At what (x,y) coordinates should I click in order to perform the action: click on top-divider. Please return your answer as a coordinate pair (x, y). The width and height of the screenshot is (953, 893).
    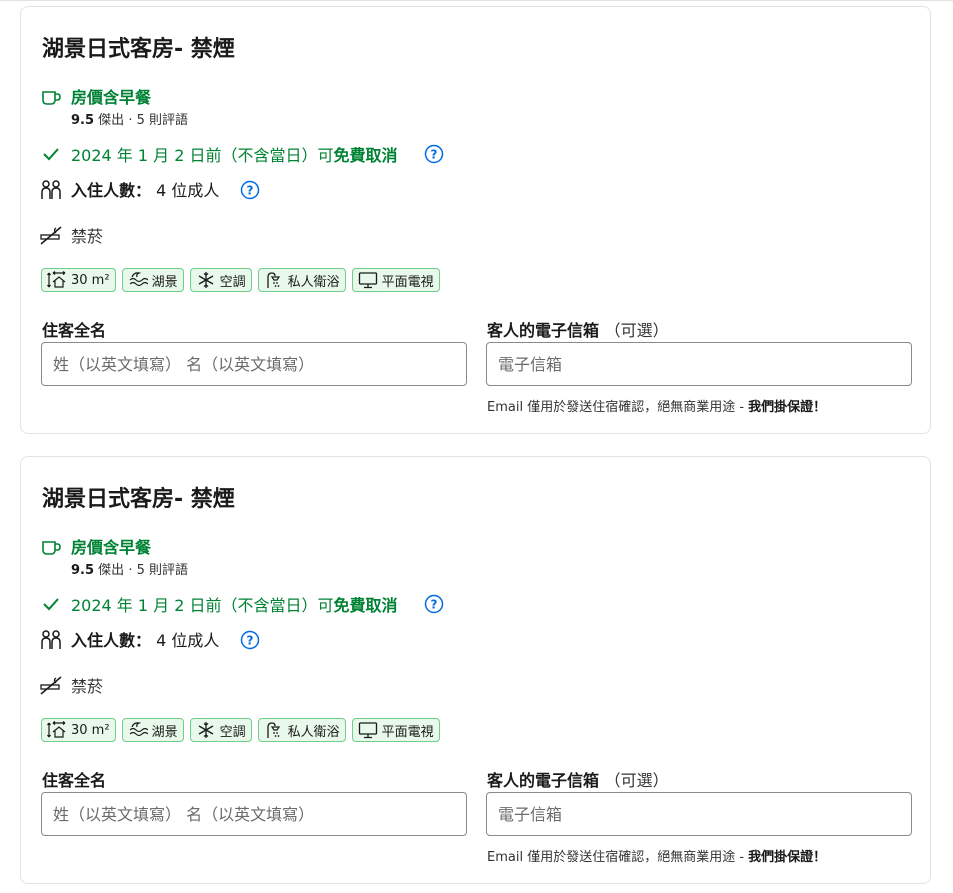
    Looking at the image, I should click on (476, 0).